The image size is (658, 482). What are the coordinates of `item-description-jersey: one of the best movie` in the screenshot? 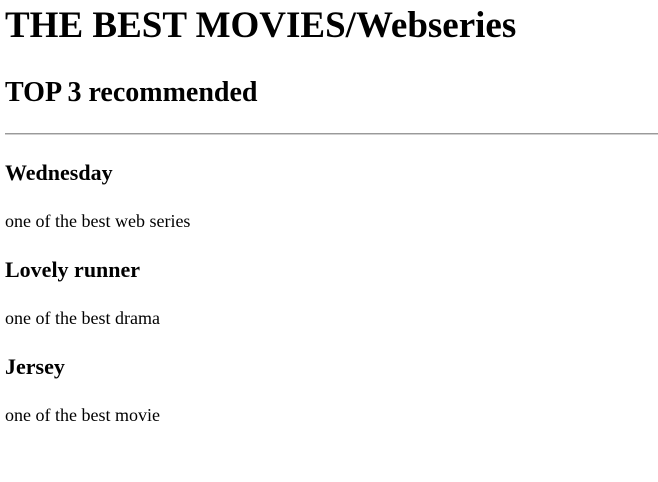 It's located at (82, 415).